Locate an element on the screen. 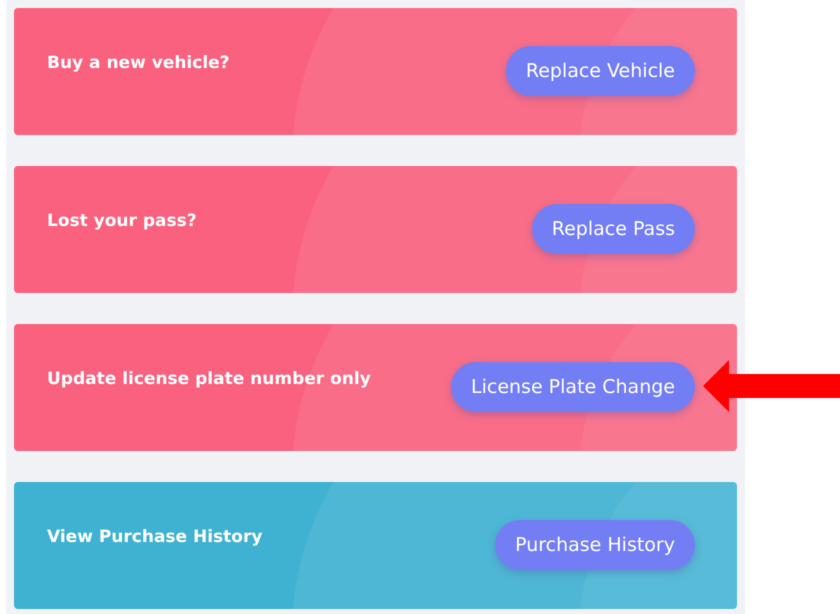 The height and width of the screenshot is (614, 840). action-button: Purchase History is located at coordinates (595, 545).